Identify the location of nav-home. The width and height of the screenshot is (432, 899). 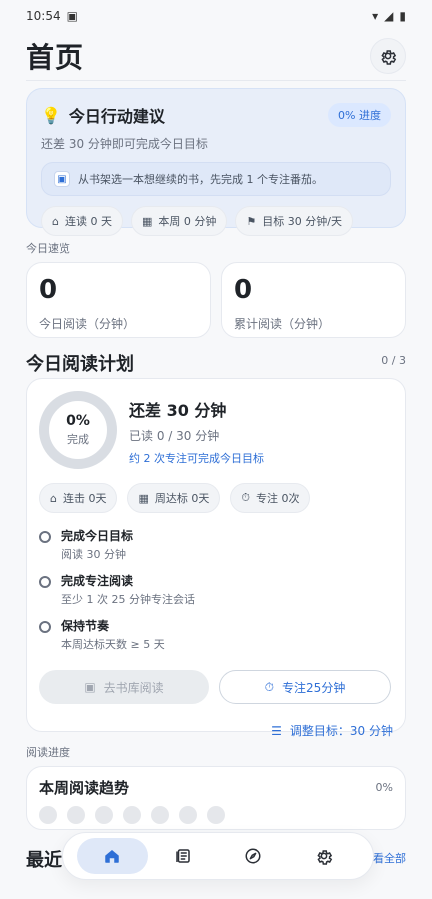
(112, 856).